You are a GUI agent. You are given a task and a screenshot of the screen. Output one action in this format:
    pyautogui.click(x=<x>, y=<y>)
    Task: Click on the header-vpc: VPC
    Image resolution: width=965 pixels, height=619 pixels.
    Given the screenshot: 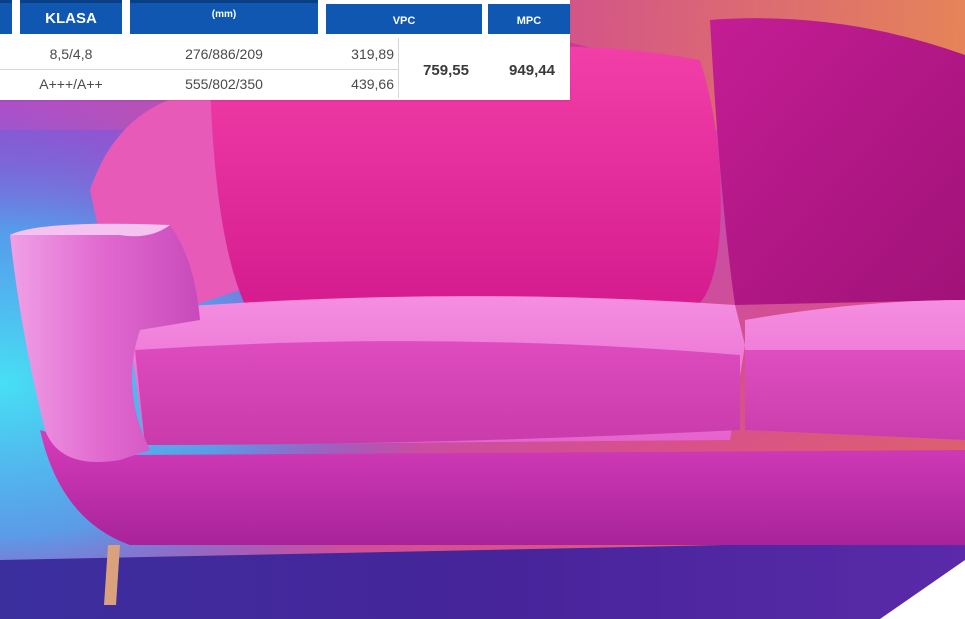 What is the action you would take?
    pyautogui.click(x=404, y=19)
    